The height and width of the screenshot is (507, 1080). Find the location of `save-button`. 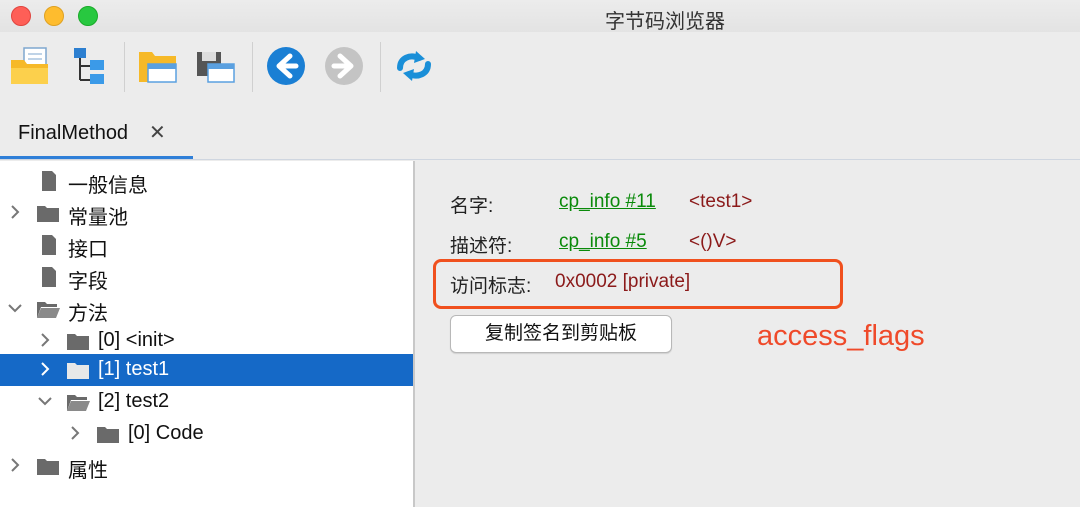

save-button is located at coordinates (216, 66).